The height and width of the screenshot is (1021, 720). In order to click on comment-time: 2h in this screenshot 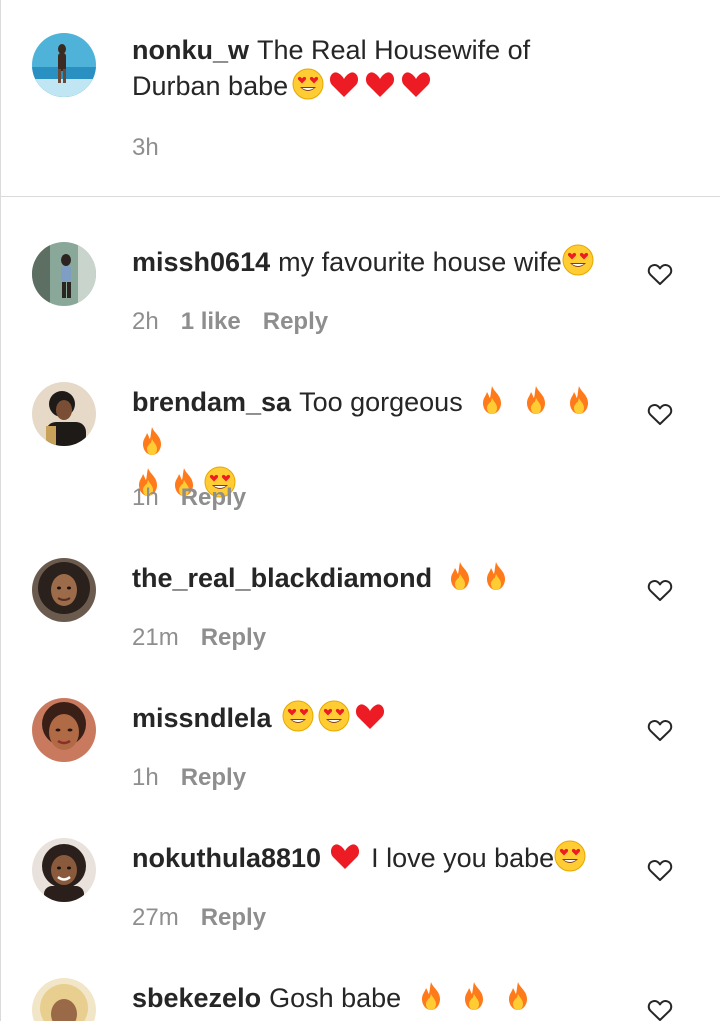, I will do `click(145, 321)`.